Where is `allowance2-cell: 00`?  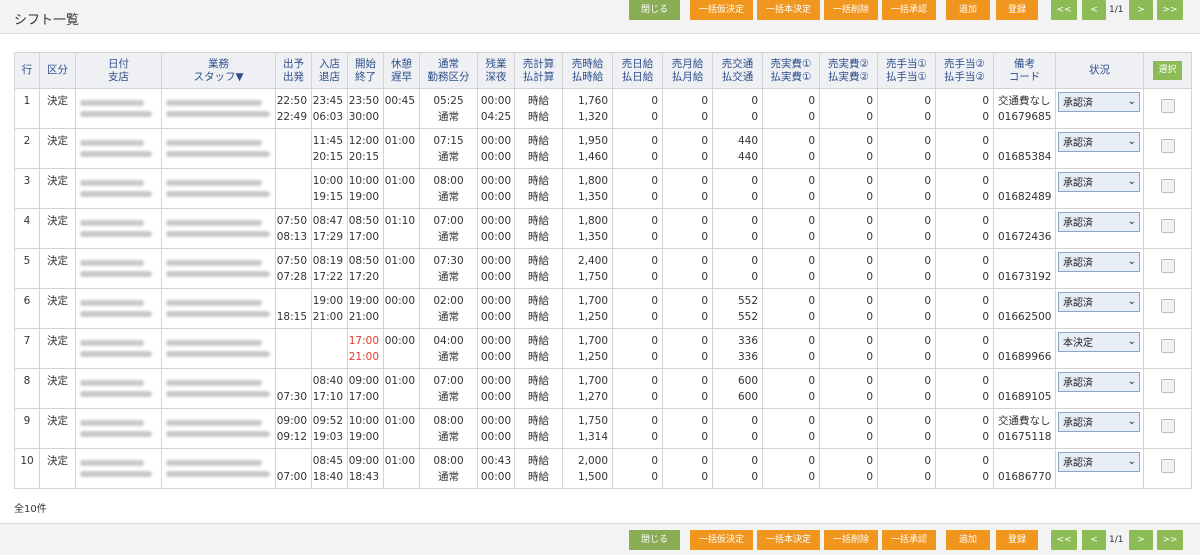
allowance2-cell: 00 is located at coordinates (964, 108).